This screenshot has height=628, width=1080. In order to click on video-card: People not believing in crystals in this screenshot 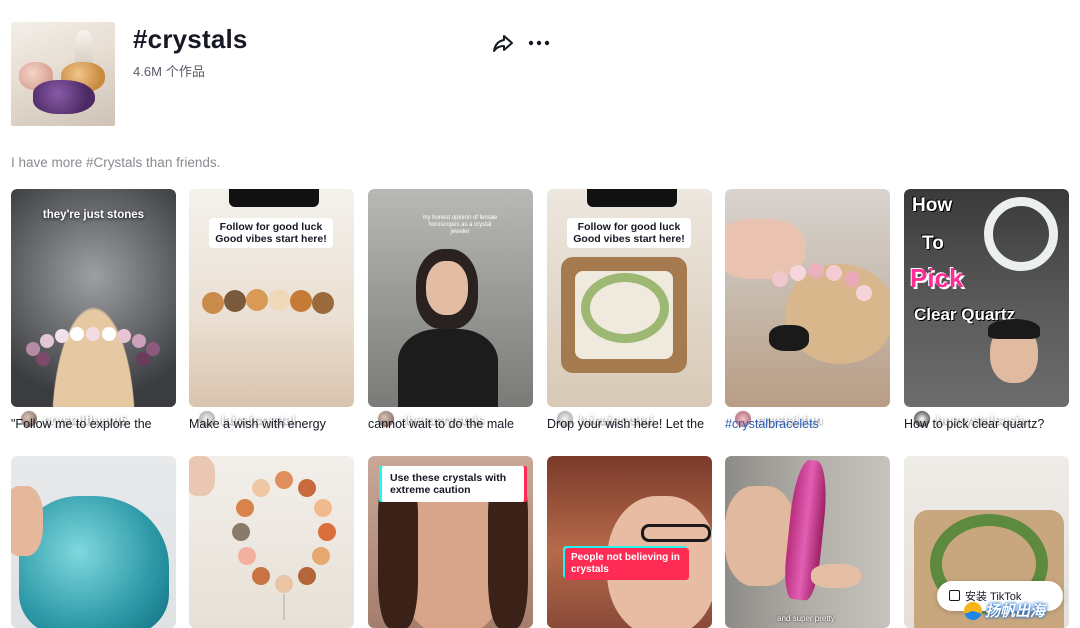, I will do `click(629, 542)`.